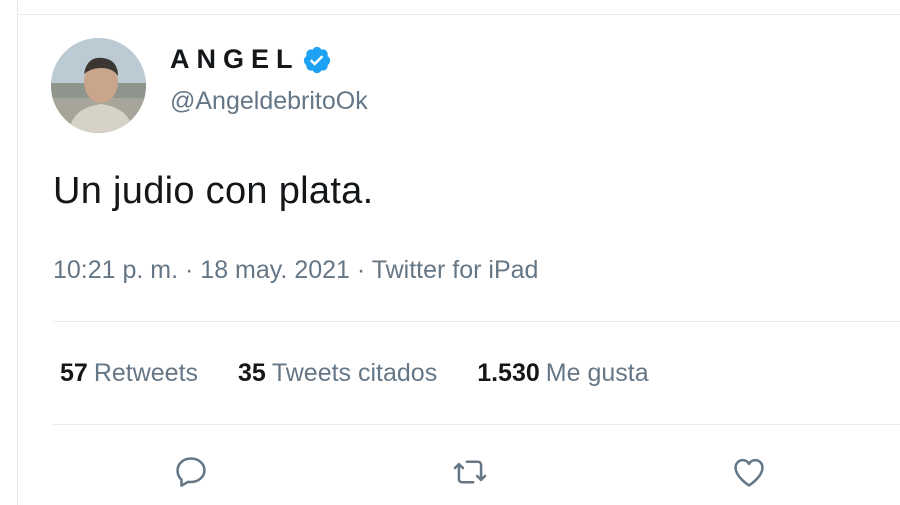  Describe the element at coordinates (269, 101) in the screenshot. I see `author-handle: @AngeldebritoOk` at that location.